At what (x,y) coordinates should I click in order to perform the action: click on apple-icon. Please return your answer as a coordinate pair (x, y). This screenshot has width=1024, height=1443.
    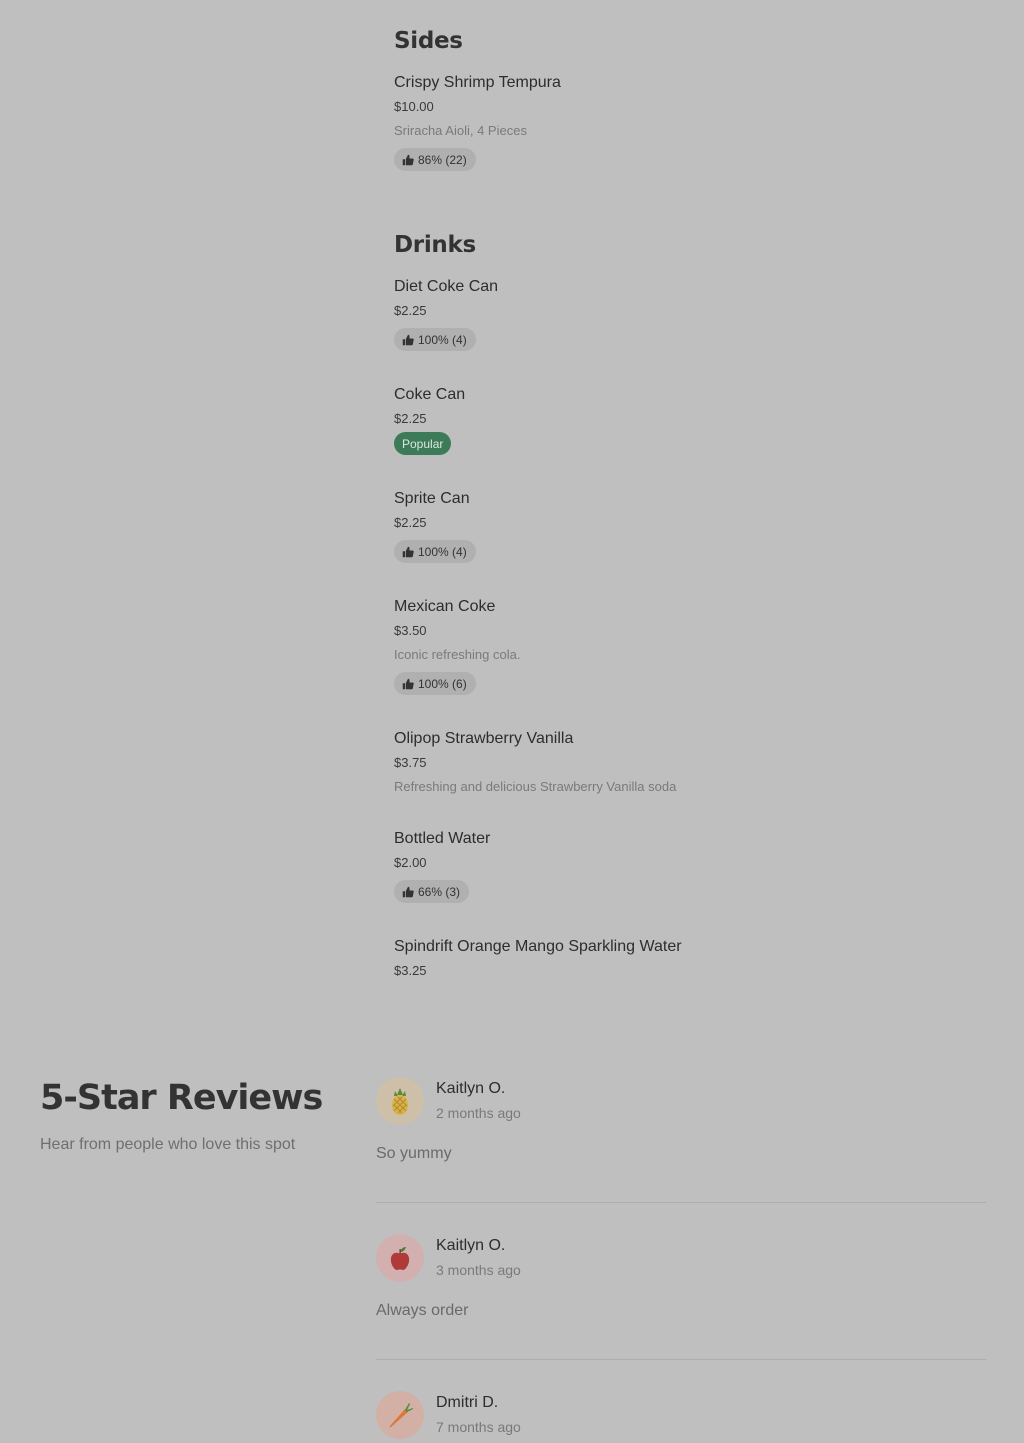
    Looking at the image, I should click on (400, 1258).